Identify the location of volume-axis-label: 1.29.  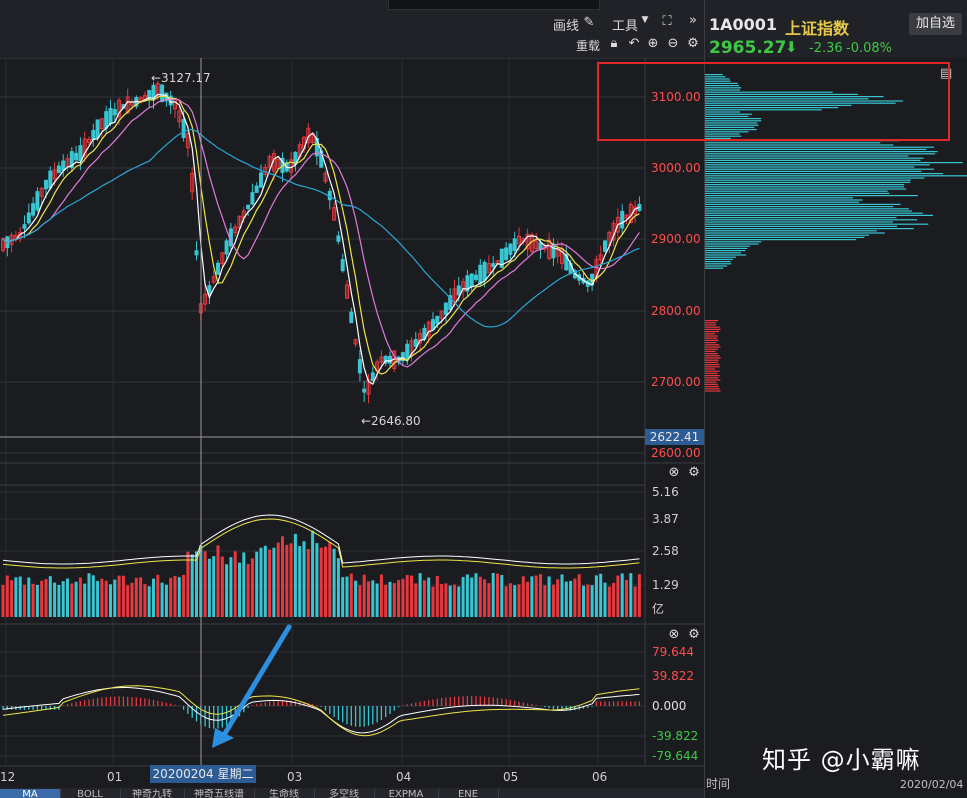
(665, 585).